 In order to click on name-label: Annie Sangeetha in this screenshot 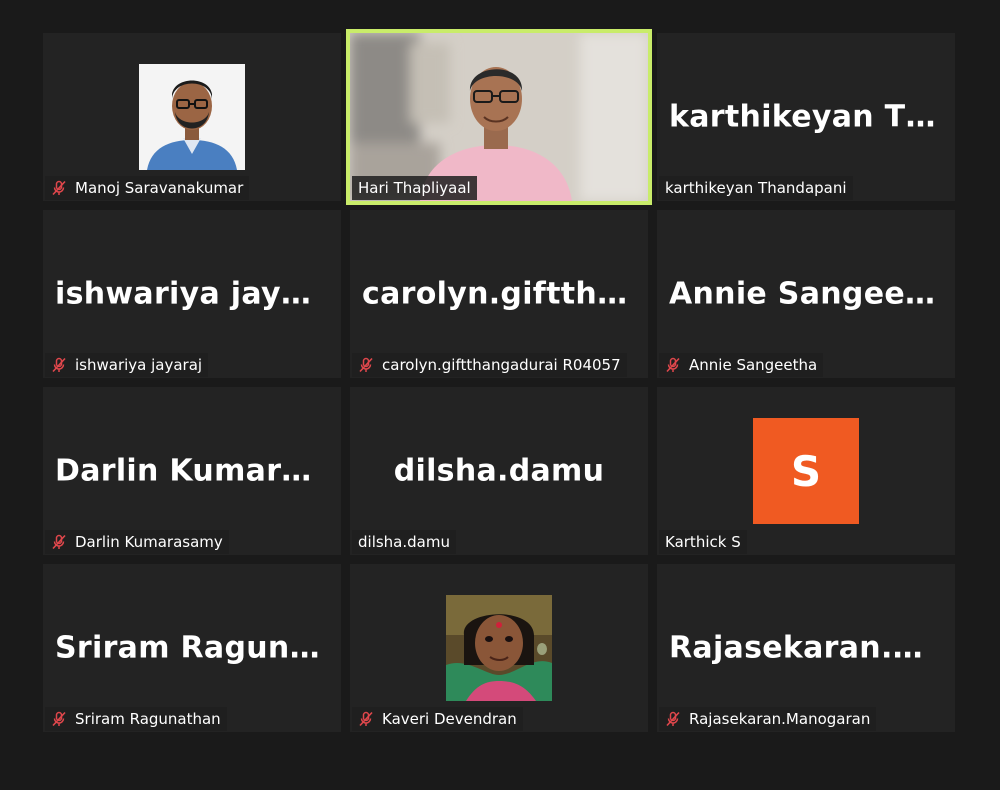, I will do `click(741, 365)`.